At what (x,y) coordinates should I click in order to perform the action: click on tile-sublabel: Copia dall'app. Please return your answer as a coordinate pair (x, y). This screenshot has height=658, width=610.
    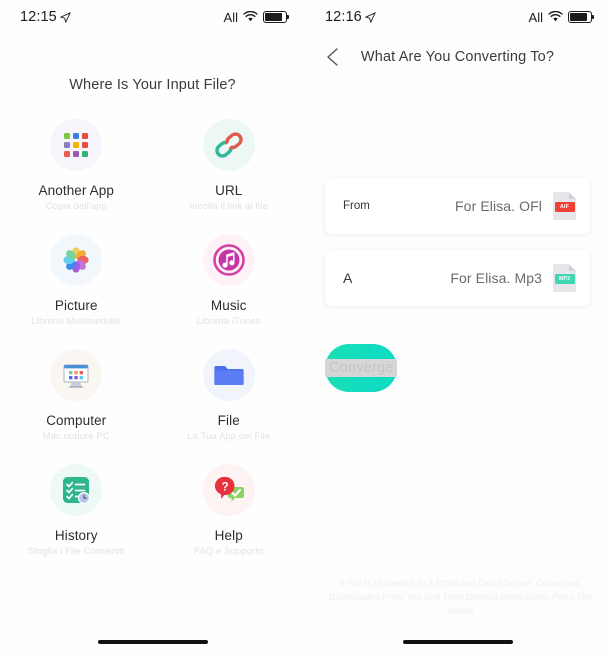
    Looking at the image, I should click on (76, 206).